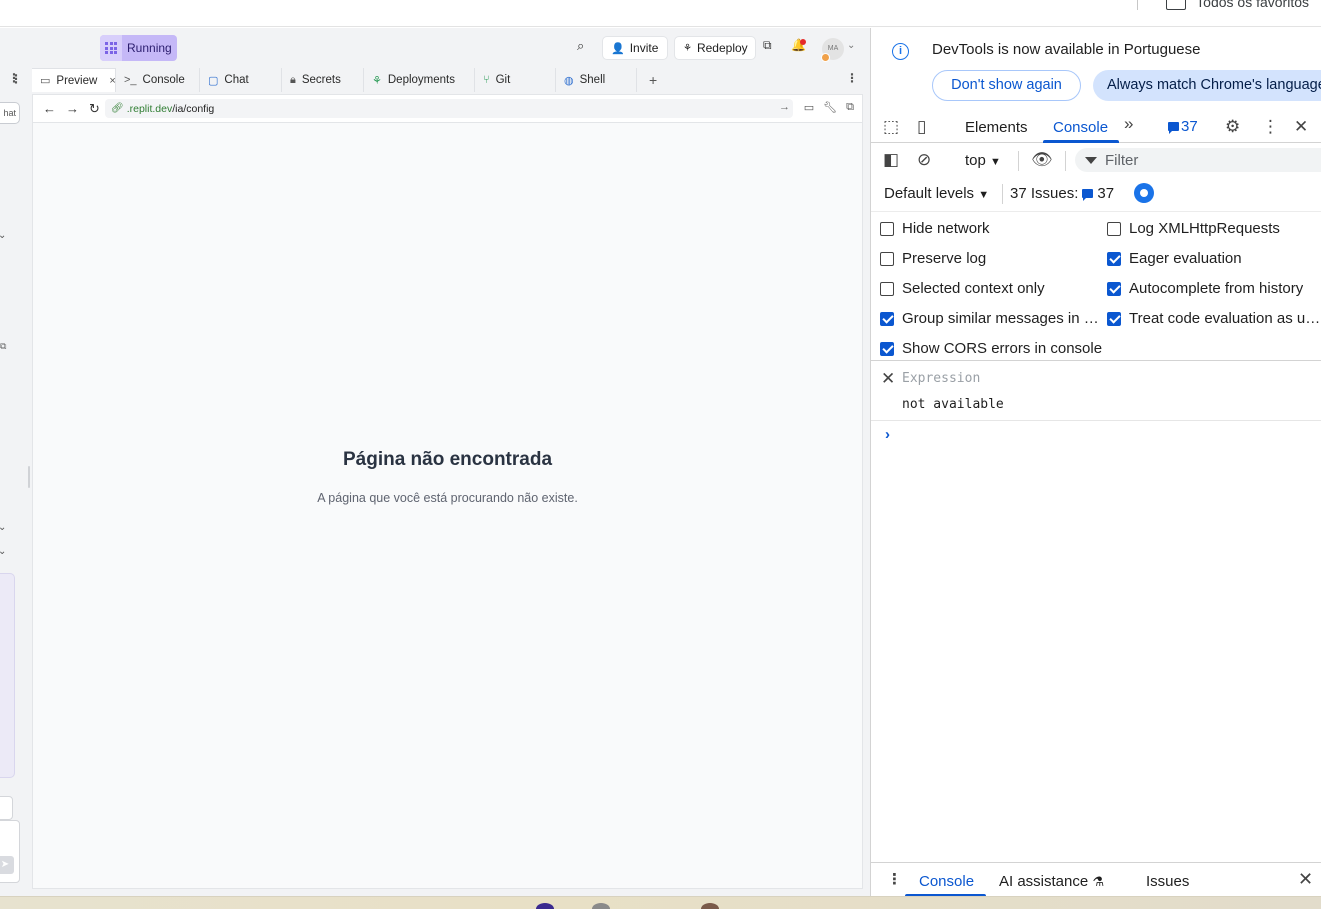 Image resolution: width=1321 pixels, height=909 pixels. I want to click on device-icon: ▭, so click(809, 107).